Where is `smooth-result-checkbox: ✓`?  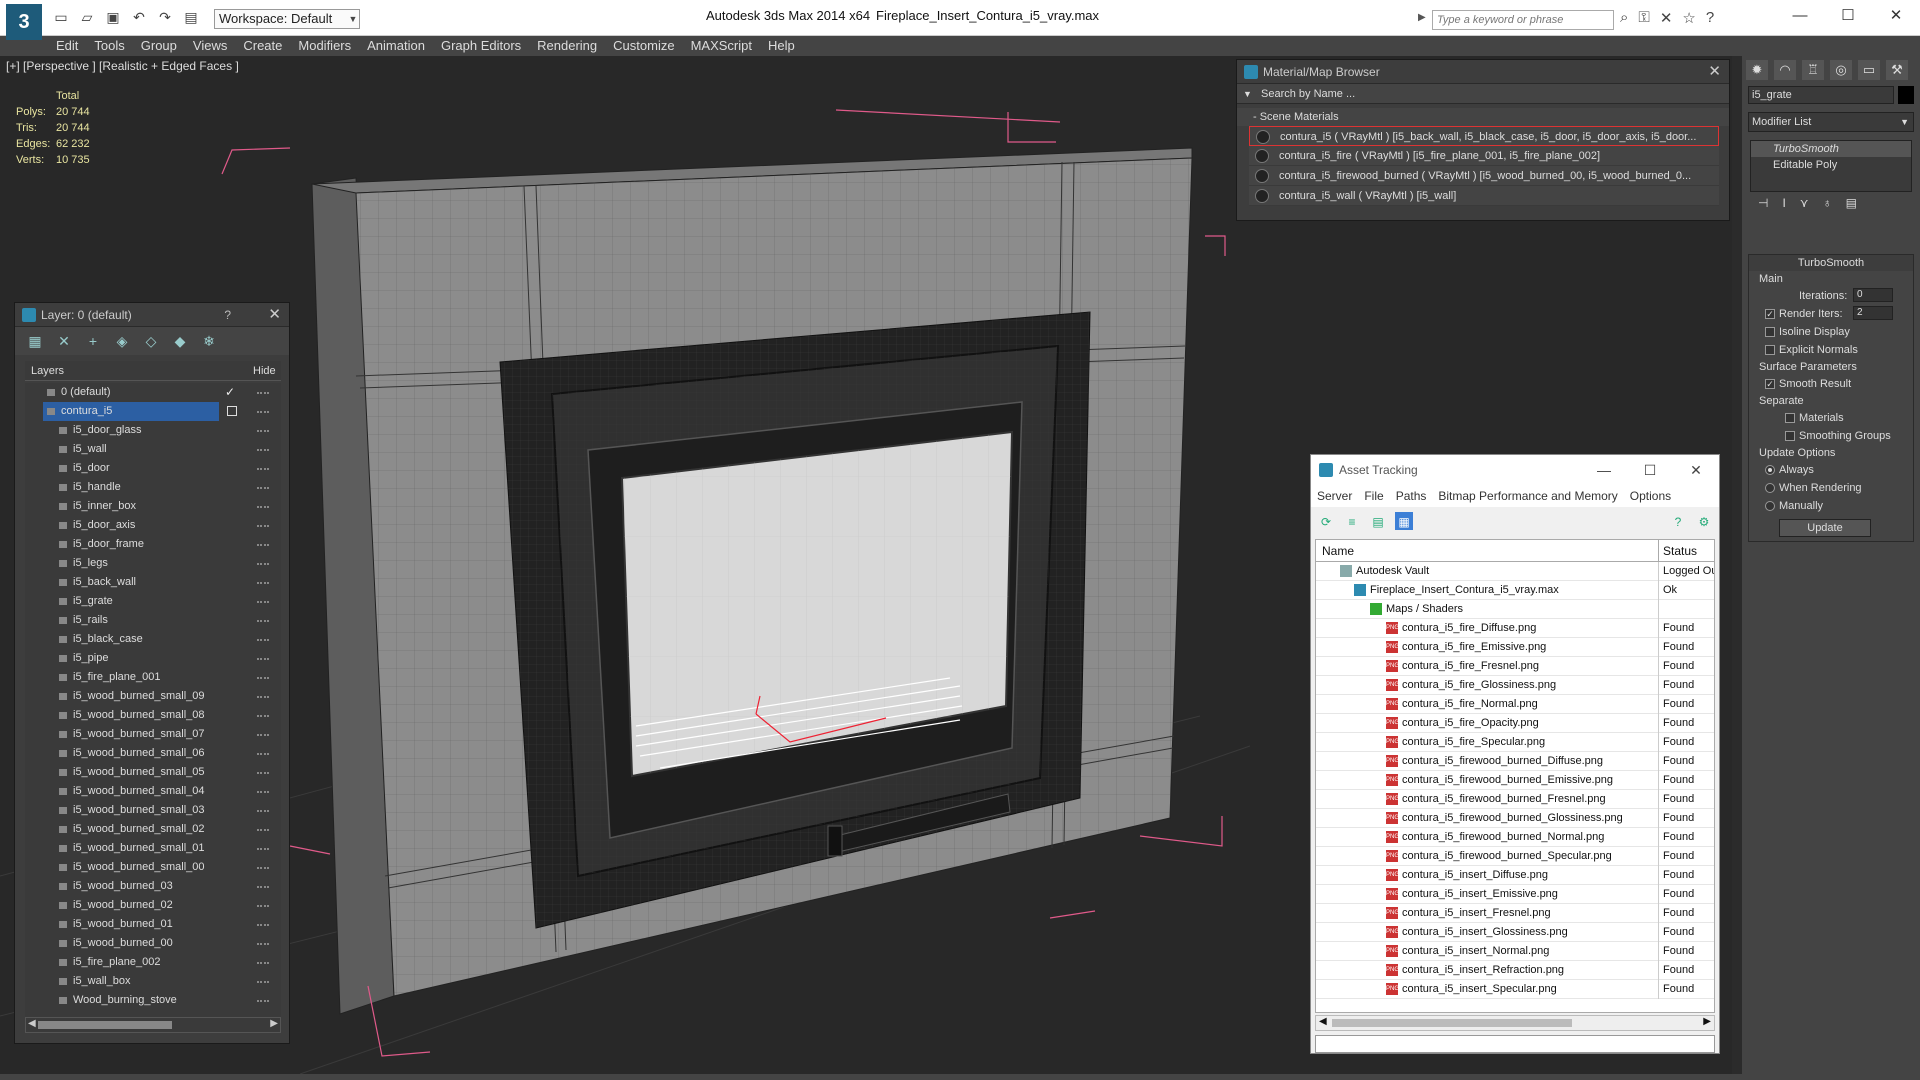
smooth-result-checkbox: ✓ is located at coordinates (1770, 384).